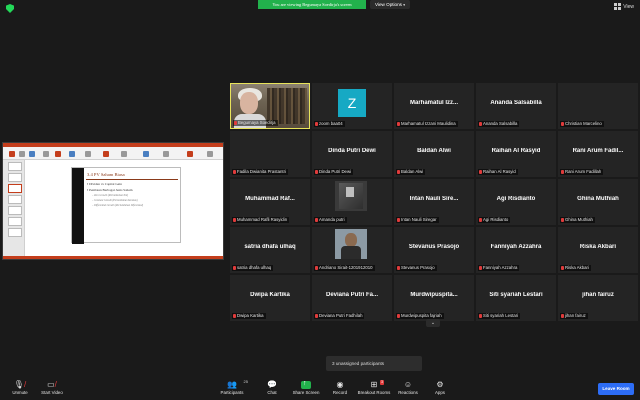 The height and width of the screenshot is (400, 640). I want to click on participant-name: Andriano Sirait-1201912010, so click(346, 267).